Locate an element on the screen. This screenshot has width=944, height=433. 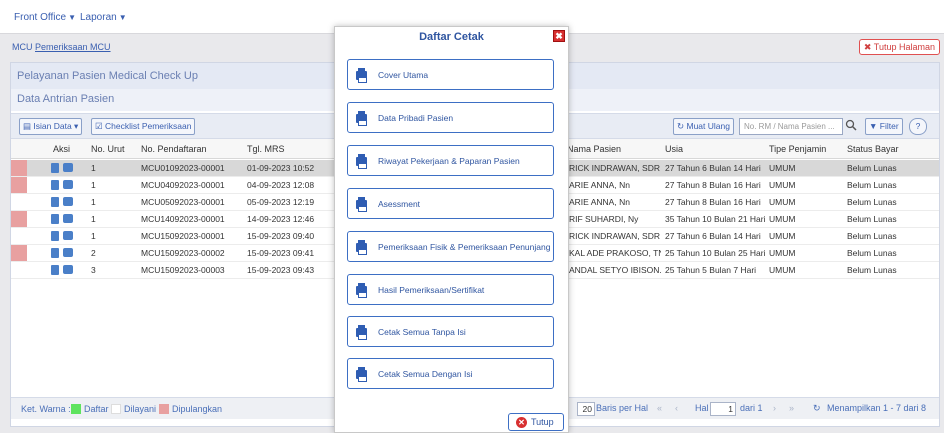
filter-label: Filter is located at coordinates (889, 126).